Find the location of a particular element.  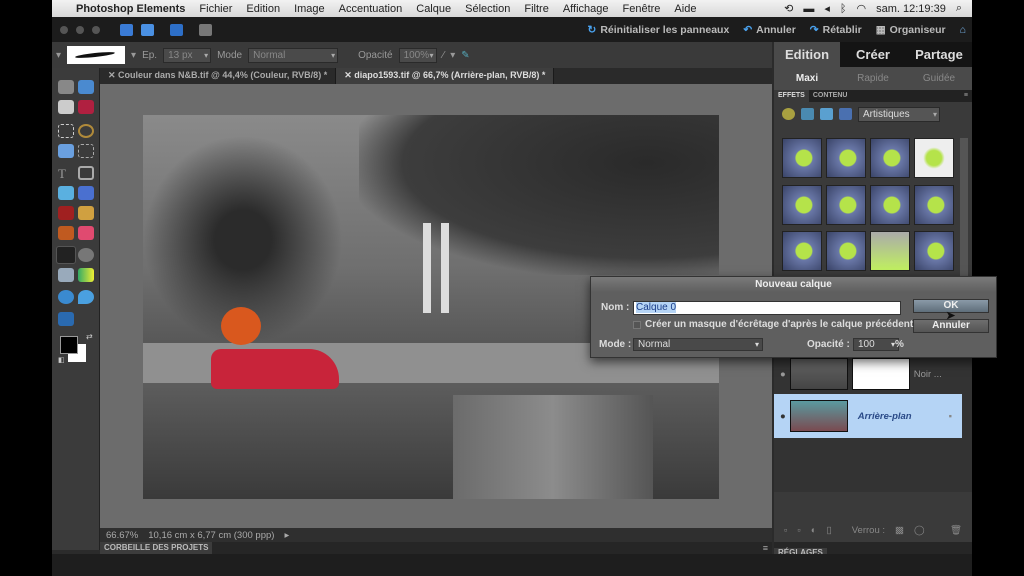

effects-scrollbar is located at coordinates (964, 213).